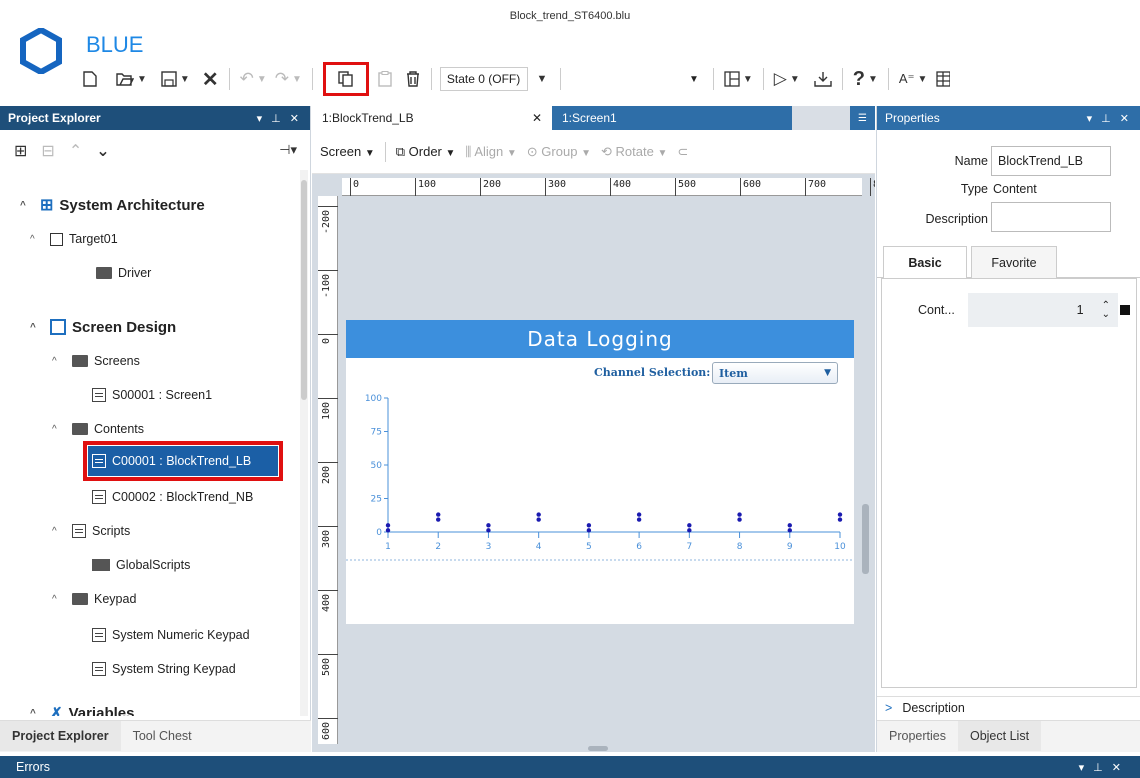 This screenshot has width=1140, height=778. What do you see at coordinates (175, 79) in the screenshot?
I see `save-button: ▼` at bounding box center [175, 79].